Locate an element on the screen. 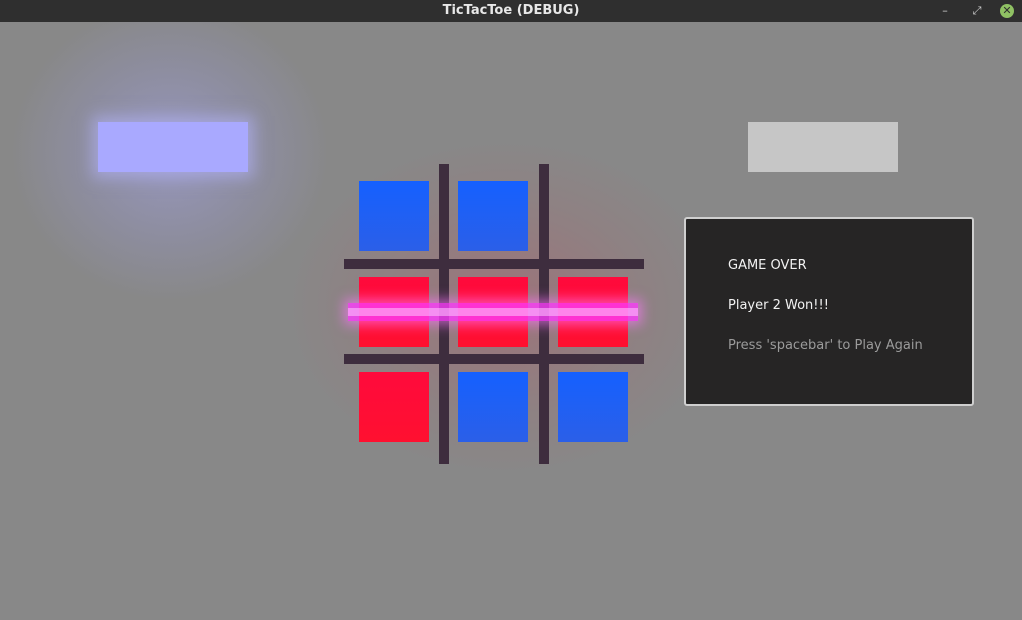 The image size is (1022, 620). minimize-icon: – is located at coordinates (945, 11).